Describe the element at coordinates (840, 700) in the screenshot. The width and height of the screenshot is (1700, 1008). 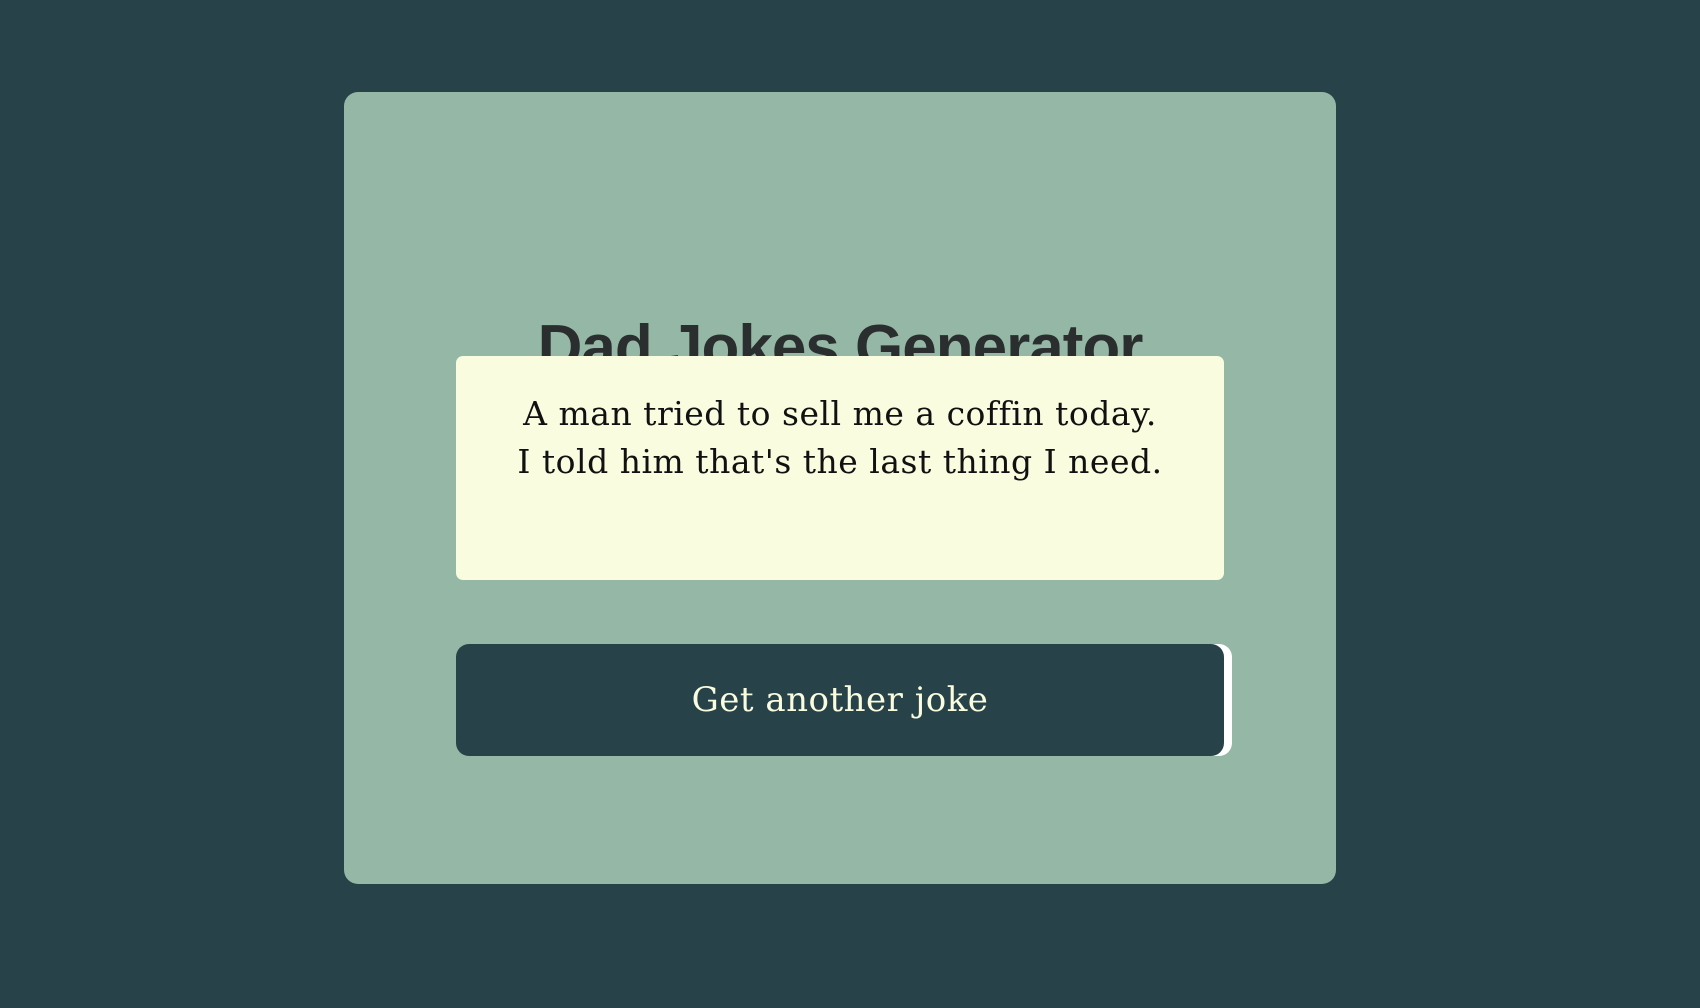
I see `get-another-joke-button: Get another joke` at that location.